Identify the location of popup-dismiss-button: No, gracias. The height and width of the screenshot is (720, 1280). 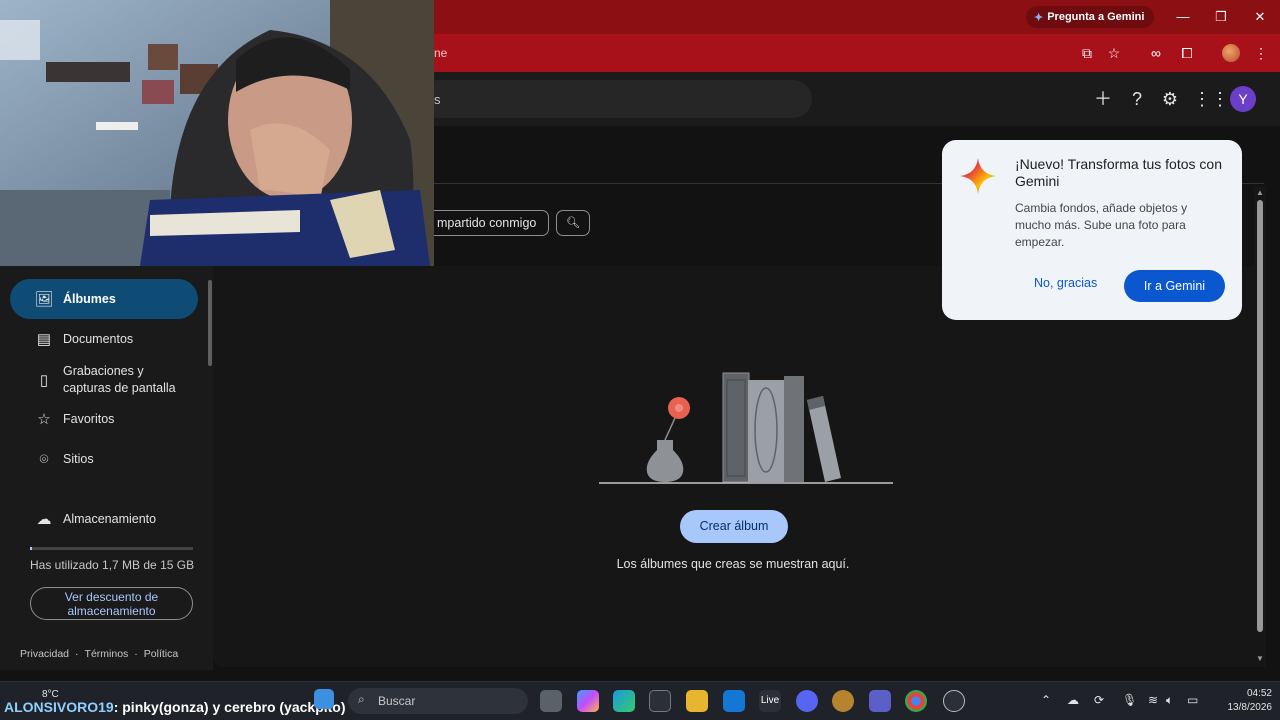
(1065, 283).